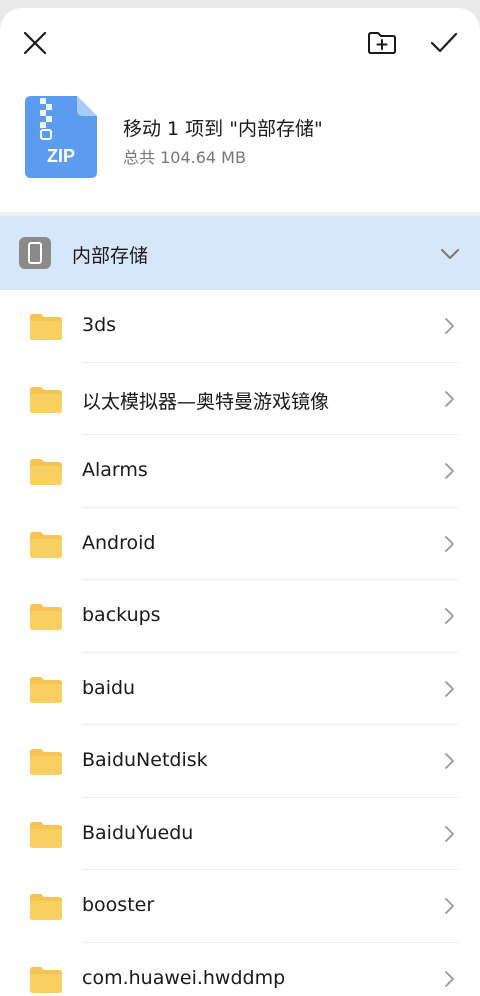 This screenshot has height=996, width=480. Describe the element at coordinates (110, 256) in the screenshot. I see `location-label: 内部存储` at that location.